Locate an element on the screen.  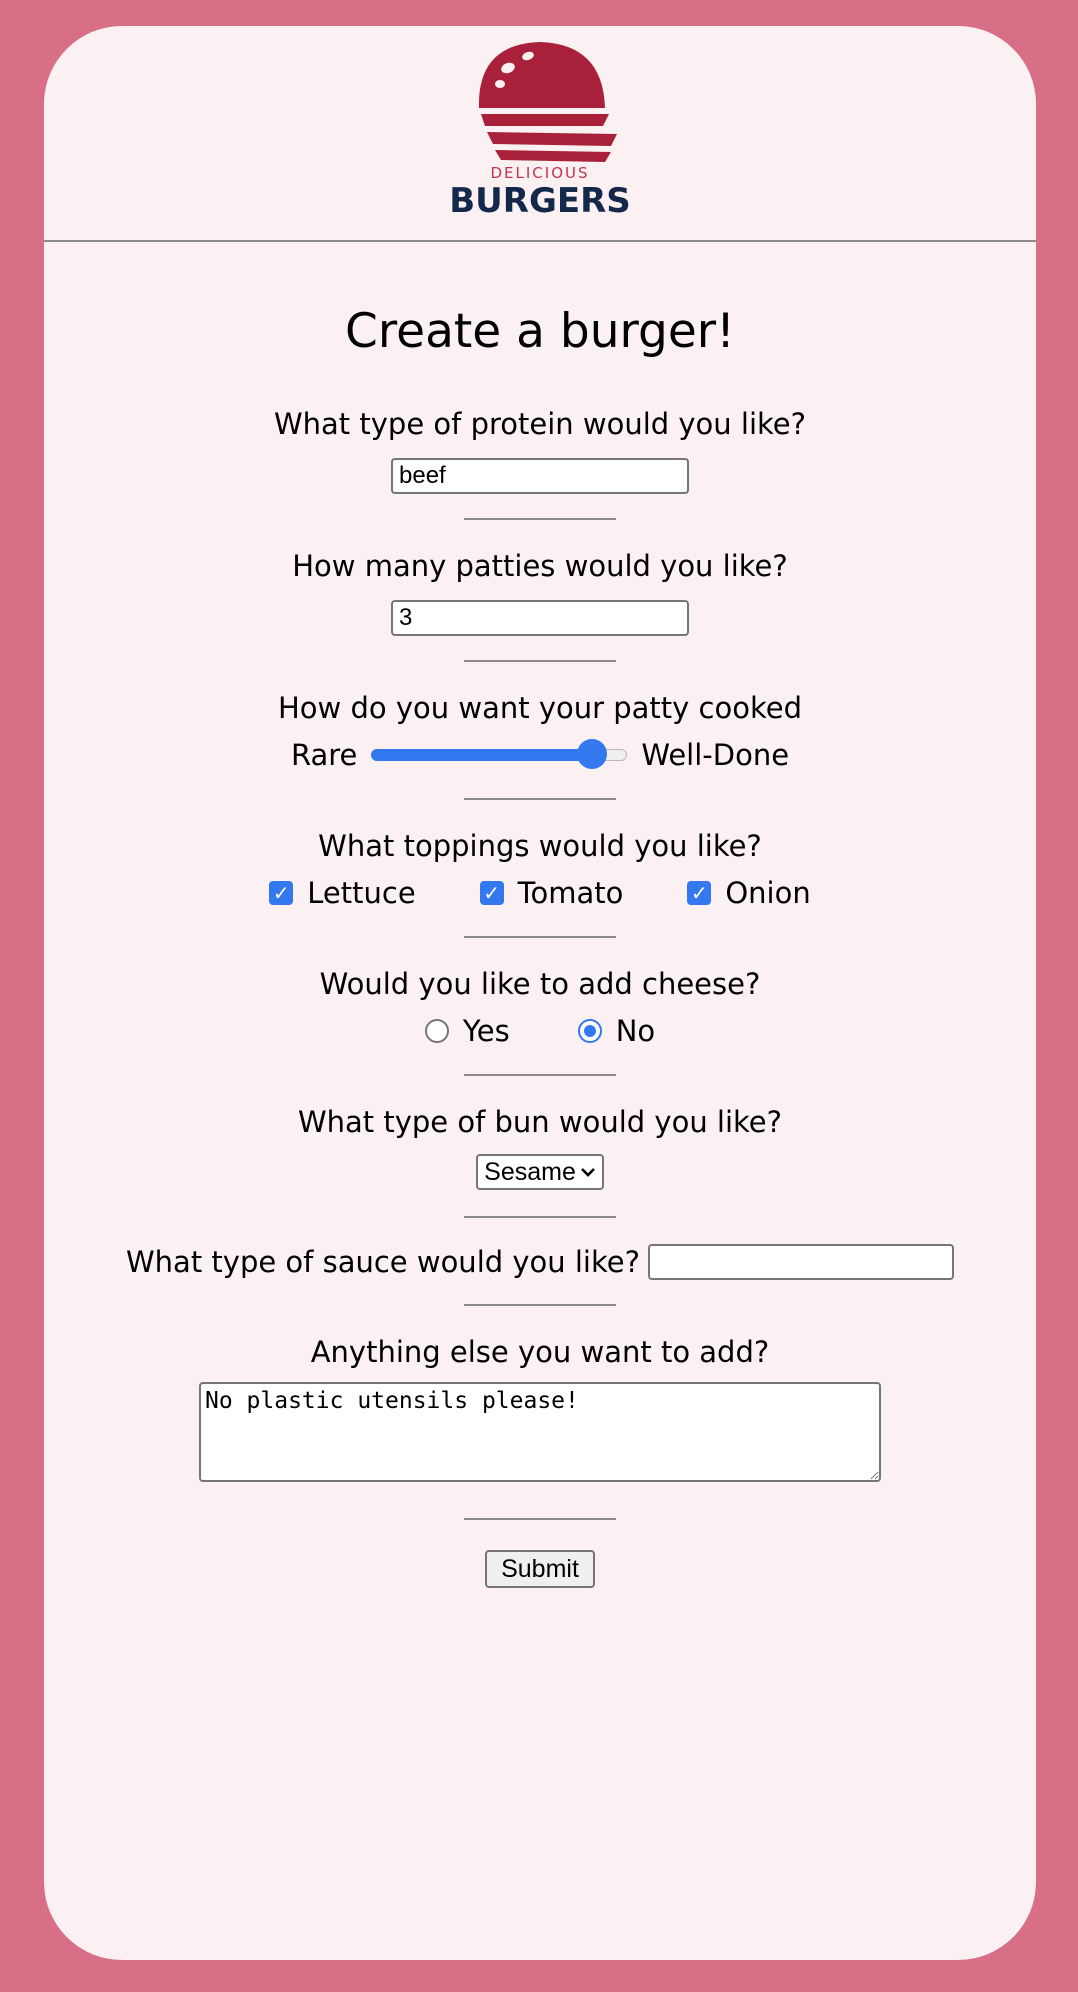
slider-min-label: Rare is located at coordinates (324, 755).